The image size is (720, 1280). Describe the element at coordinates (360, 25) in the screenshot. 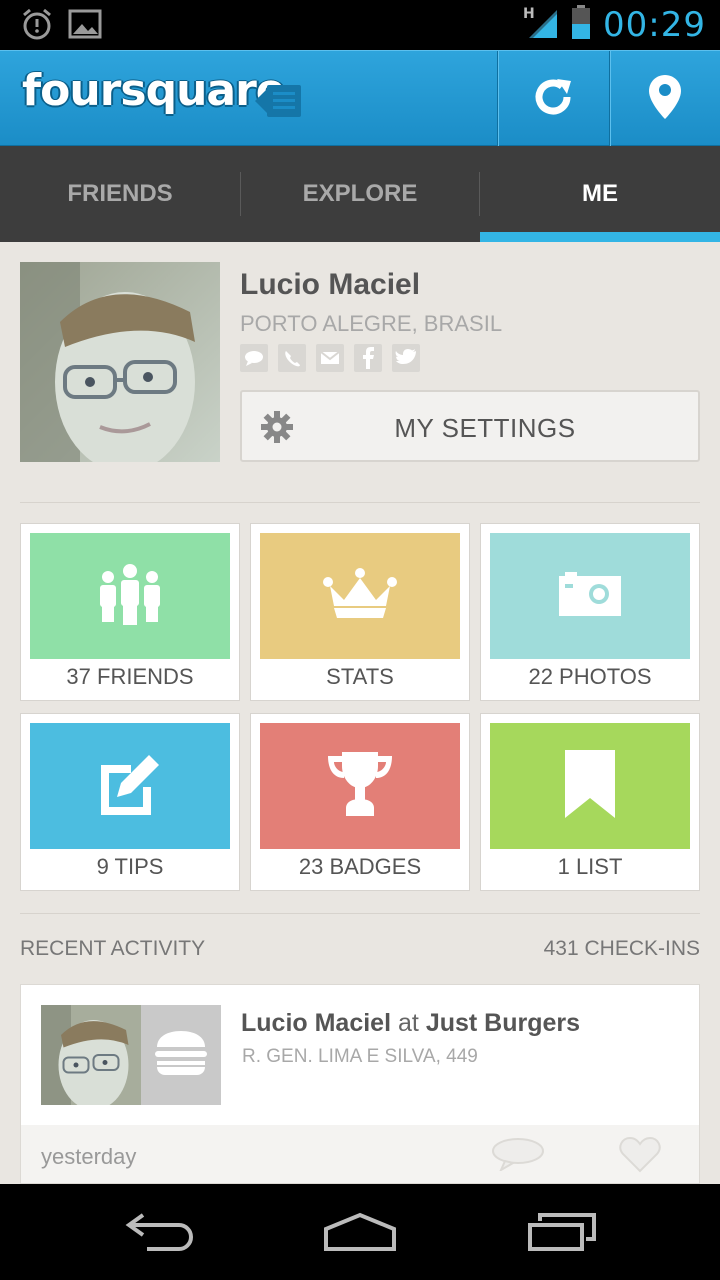

I see `status-bar: H 00:29` at that location.